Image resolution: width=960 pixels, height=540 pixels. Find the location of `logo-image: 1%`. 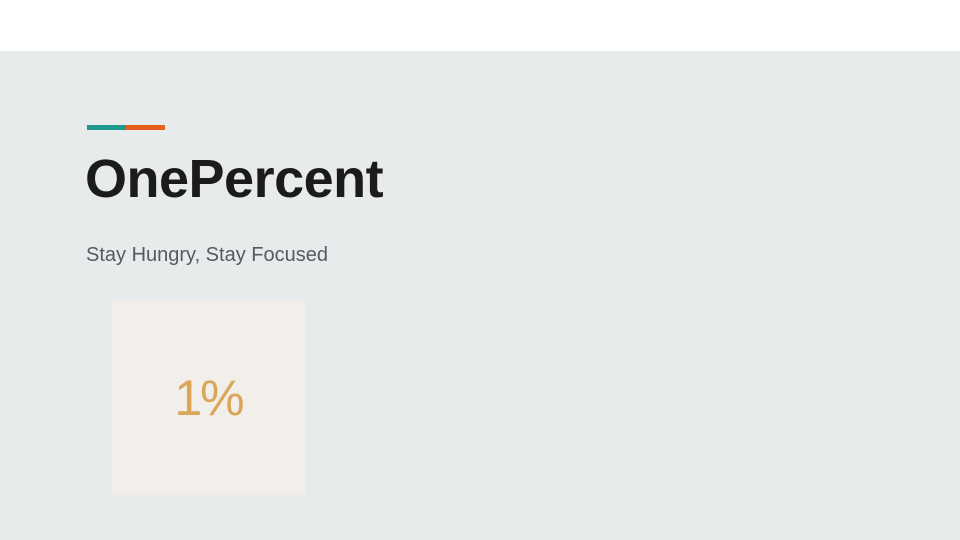

logo-image: 1% is located at coordinates (208, 398).